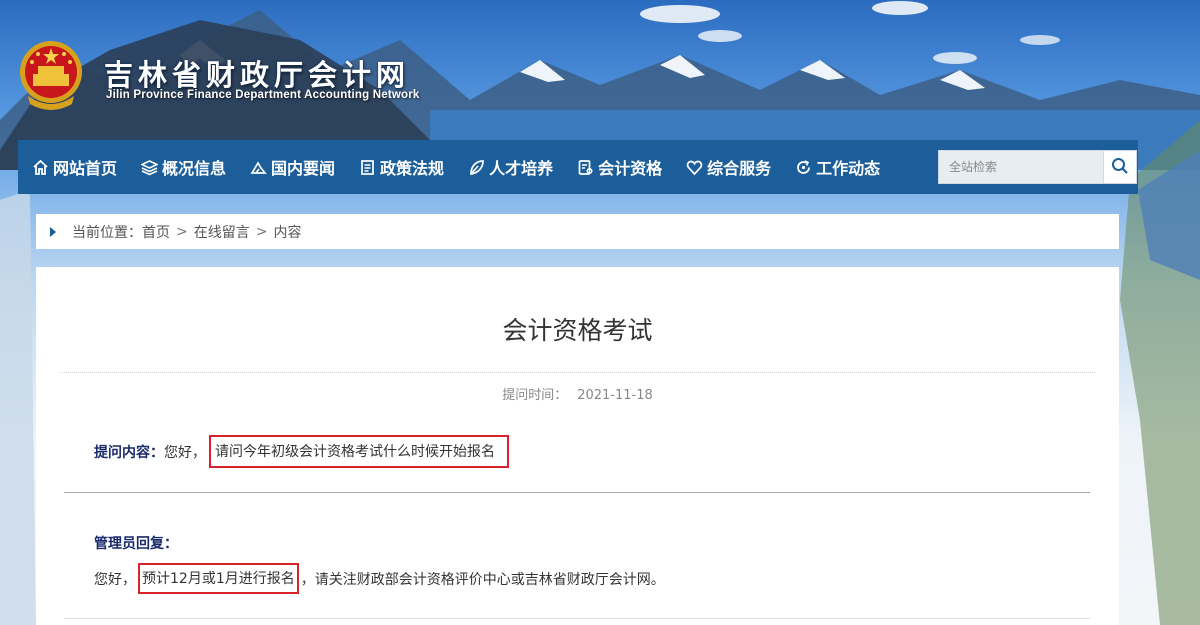  What do you see at coordinates (218, 578) in the screenshot?
I see `reply-highlight: 预计12月或1月进行报名` at bounding box center [218, 578].